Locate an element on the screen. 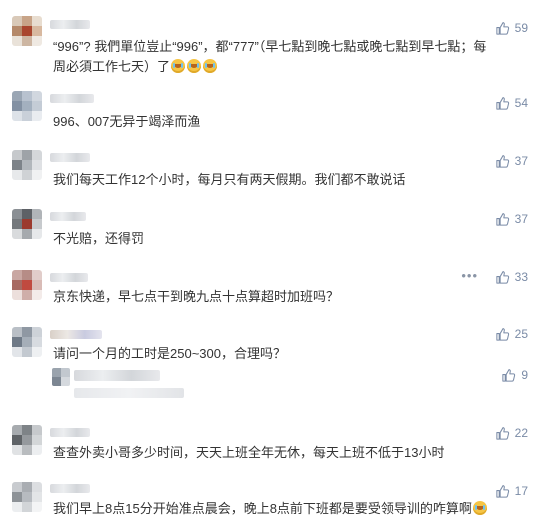 This screenshot has width=554, height=532. like-button: 59 is located at coordinates (511, 28).